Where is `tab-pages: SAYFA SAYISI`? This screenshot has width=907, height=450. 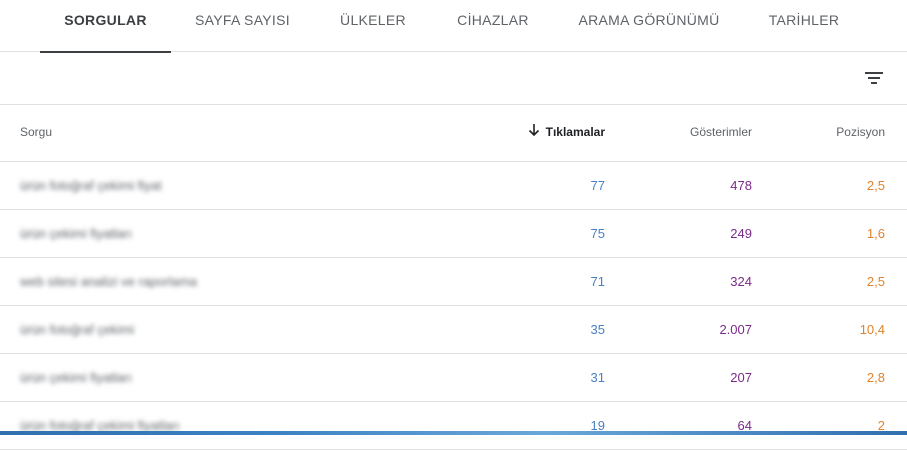
tab-pages: SAYFA SAYISI is located at coordinates (242, 26).